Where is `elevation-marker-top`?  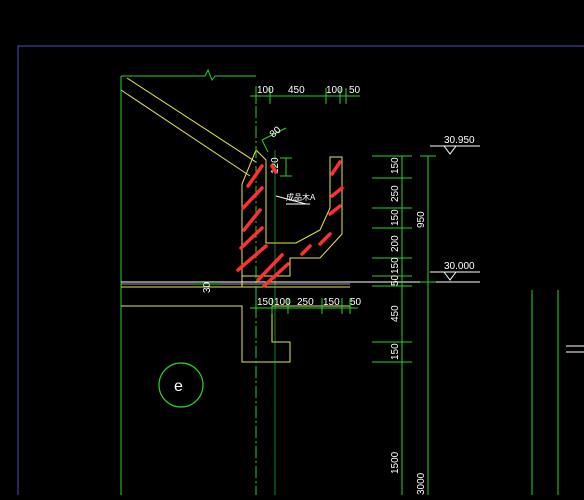 elevation-marker-top is located at coordinates (455, 150).